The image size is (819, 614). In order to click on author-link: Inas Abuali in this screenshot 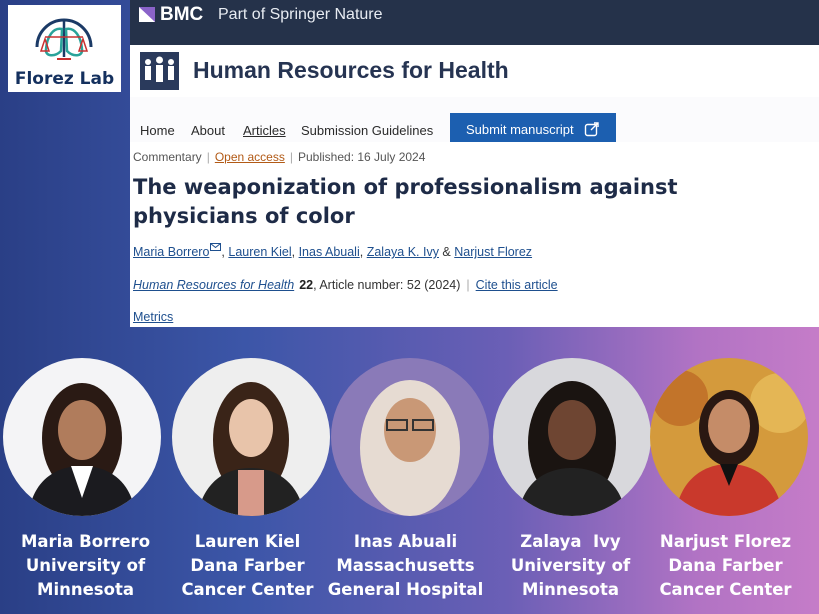, I will do `click(329, 252)`.